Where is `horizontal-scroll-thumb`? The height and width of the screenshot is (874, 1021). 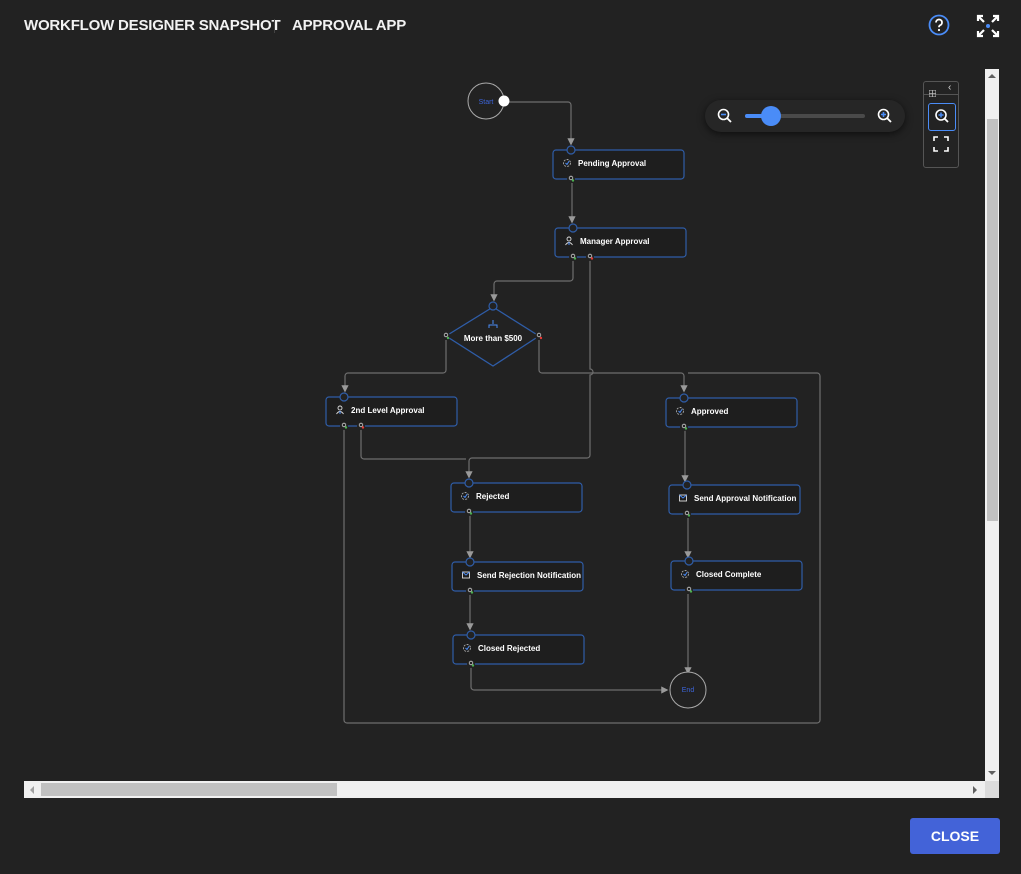
horizontal-scroll-thumb is located at coordinates (189, 789).